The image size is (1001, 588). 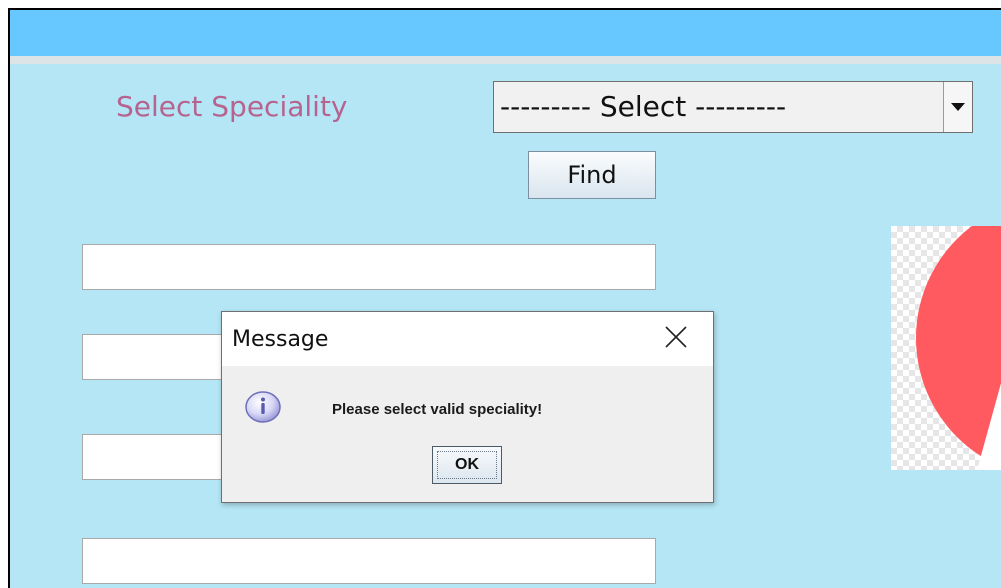 What do you see at coordinates (263, 407) in the screenshot?
I see `information-icon` at bounding box center [263, 407].